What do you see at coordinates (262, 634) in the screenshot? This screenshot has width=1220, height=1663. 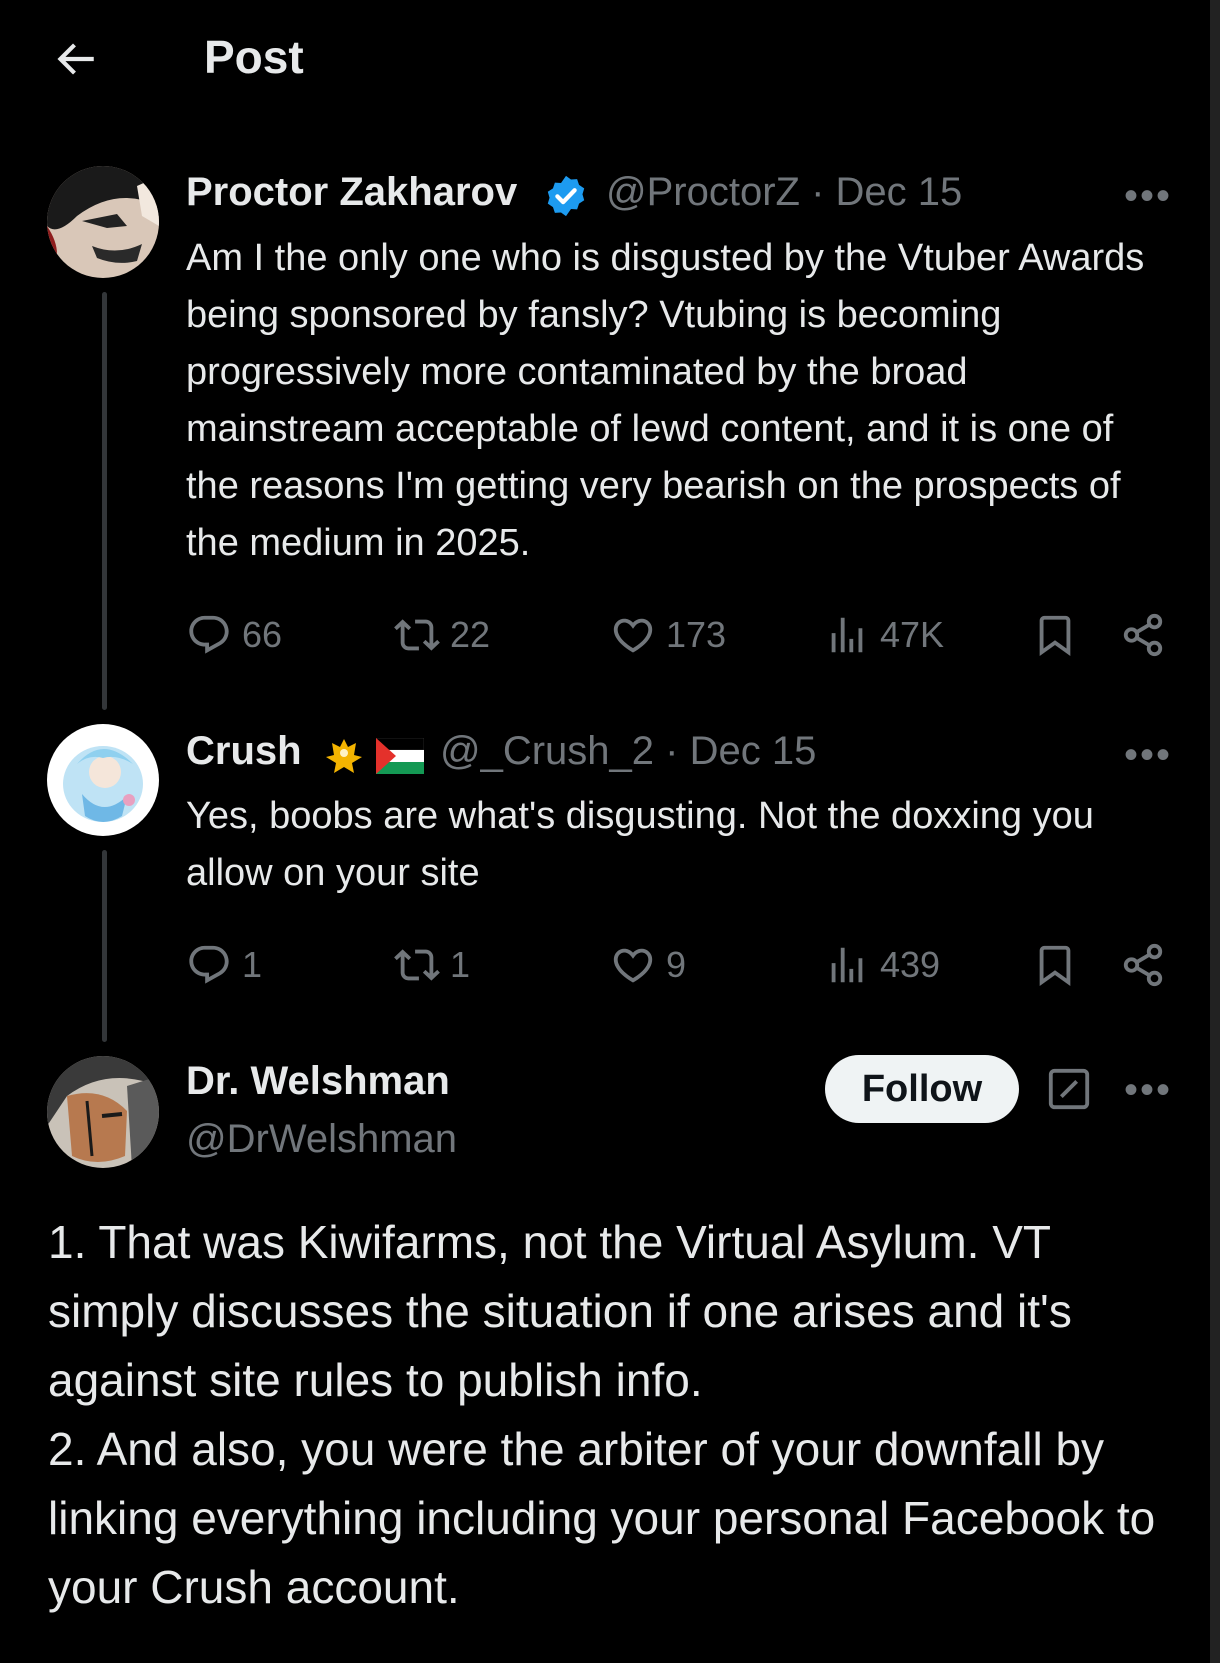 I see `reply-count: 66` at bounding box center [262, 634].